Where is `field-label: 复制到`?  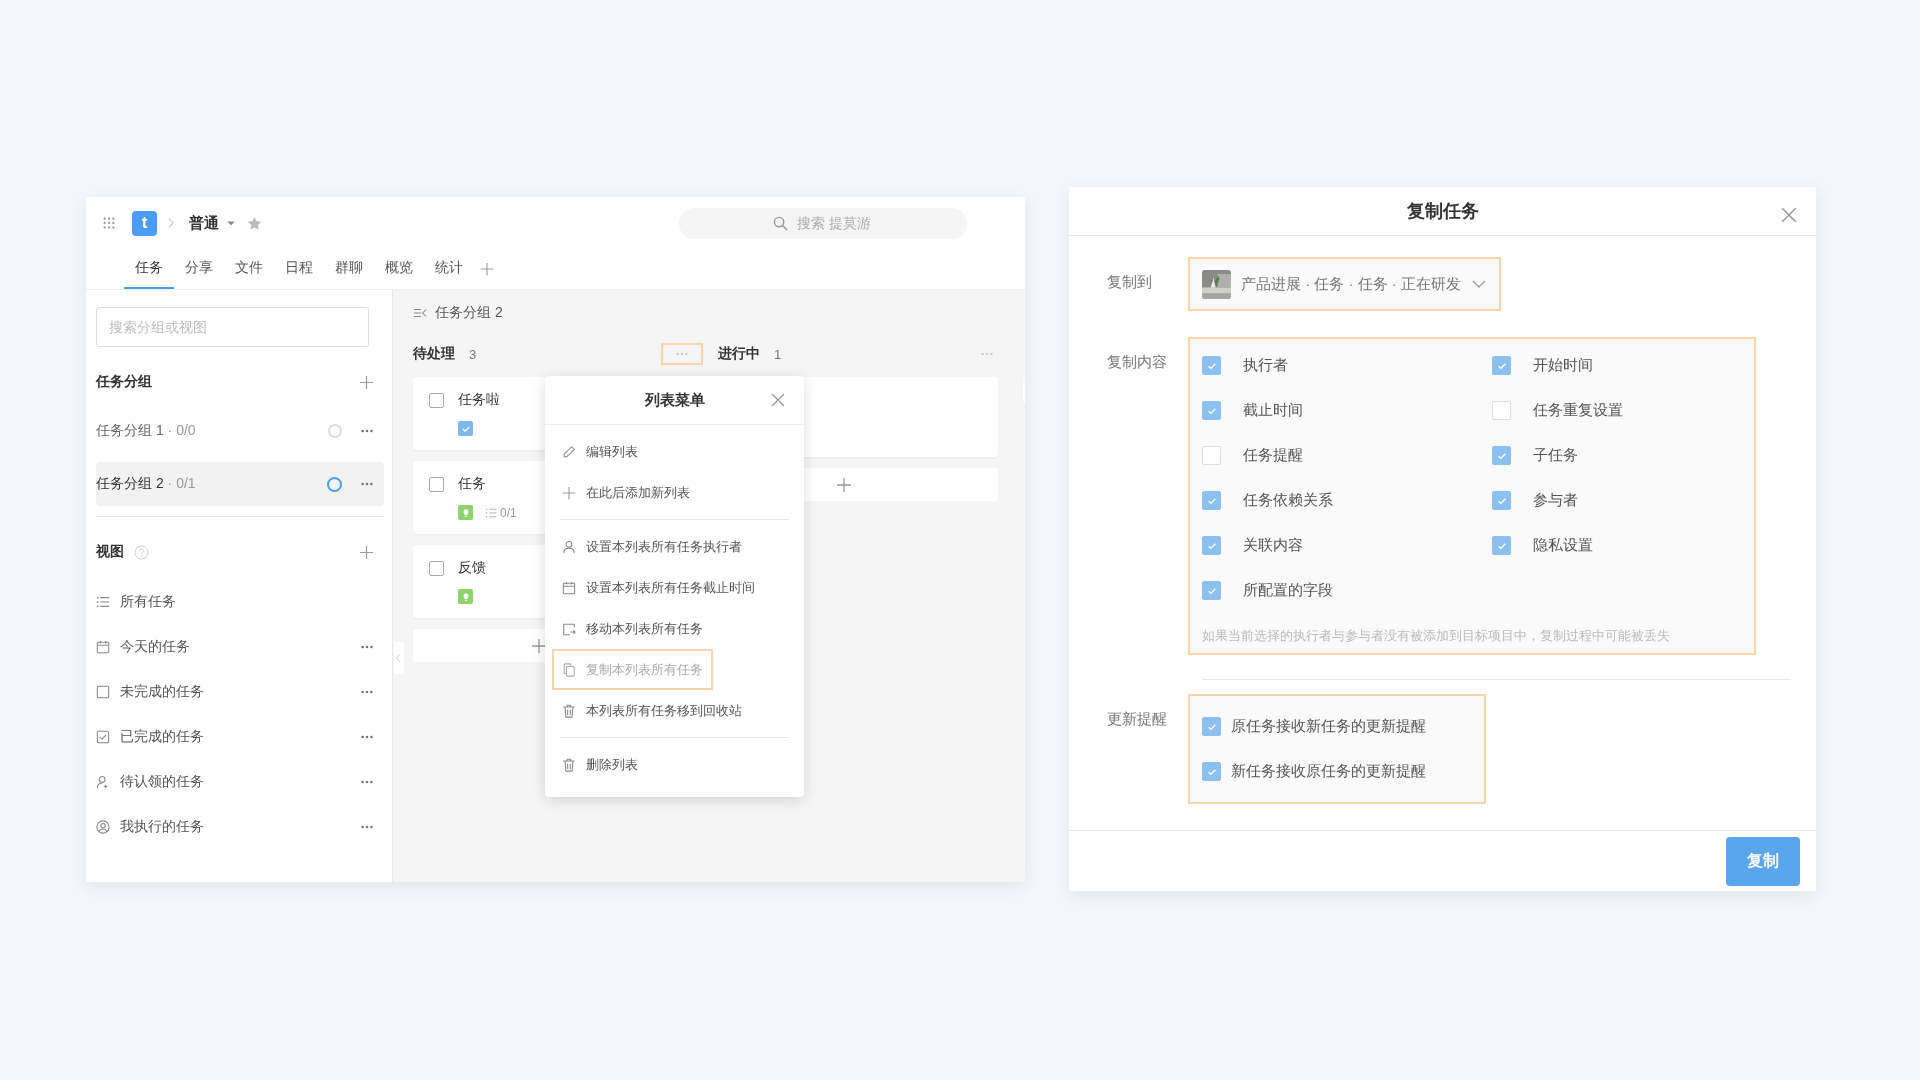
field-label: 复制到 is located at coordinates (1130, 282).